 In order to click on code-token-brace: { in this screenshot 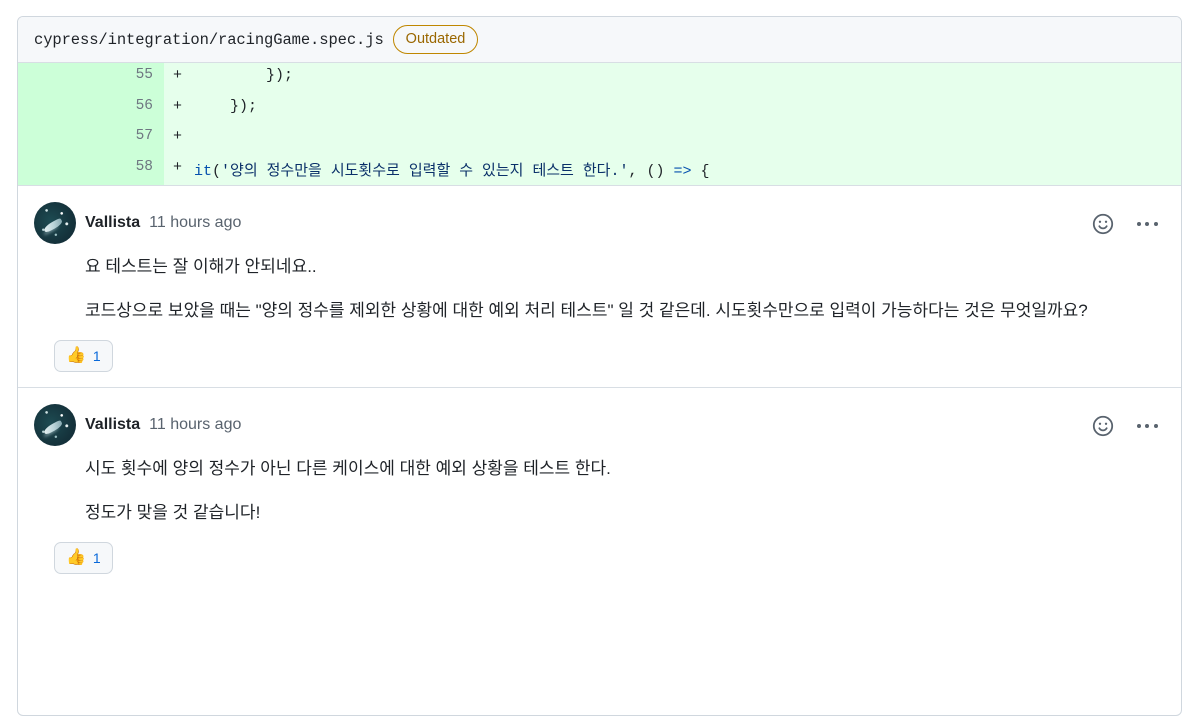, I will do `click(700, 171)`.